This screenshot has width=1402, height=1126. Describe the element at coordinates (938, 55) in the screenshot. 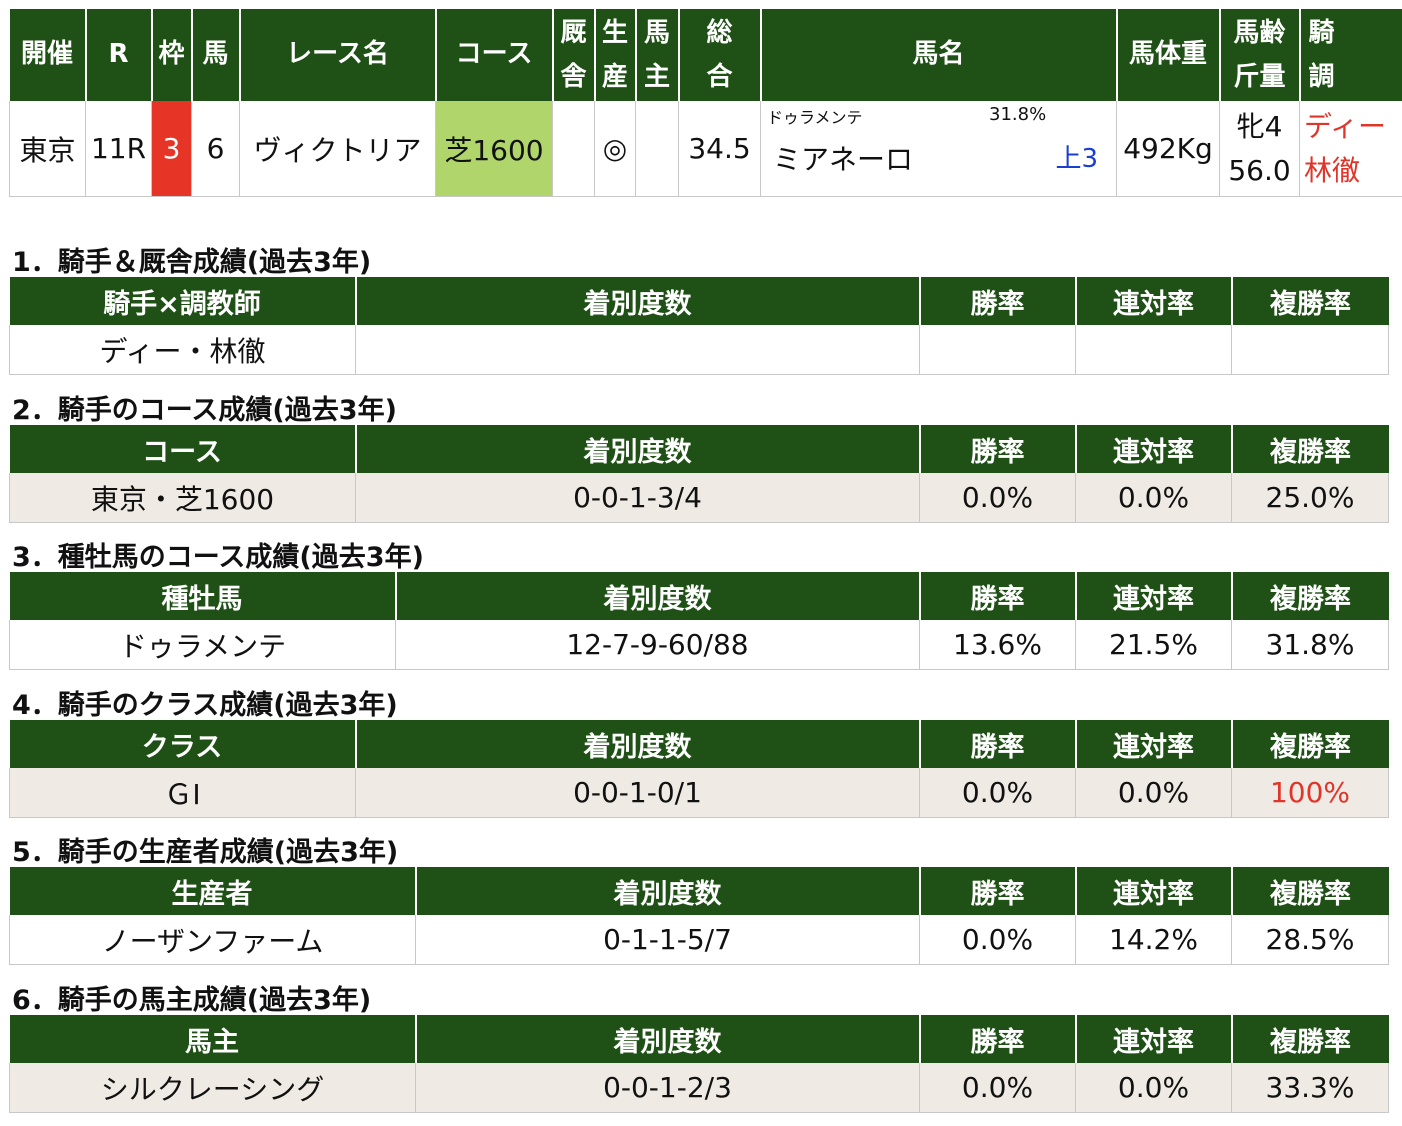

I see `header-horse-name: 馬名` at that location.